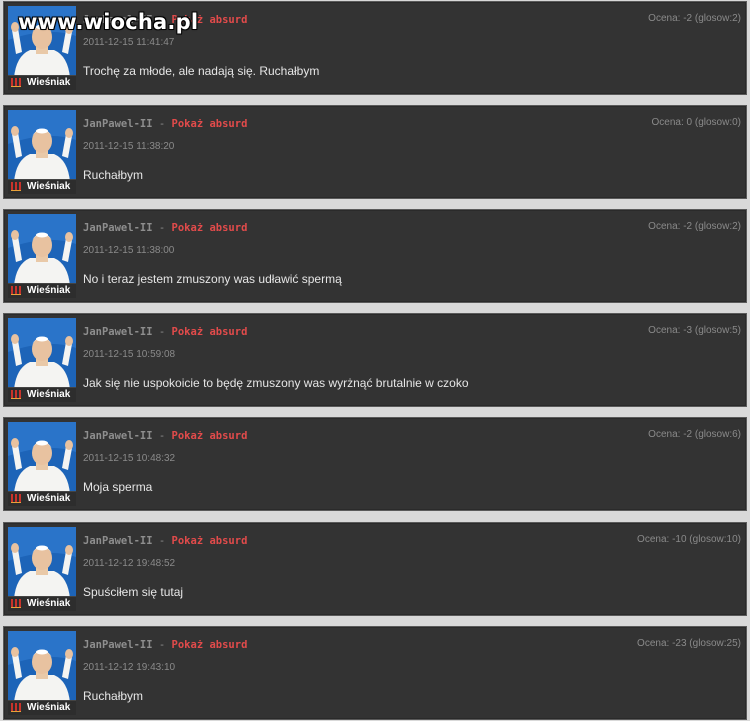 The width and height of the screenshot is (750, 721). I want to click on comment-date: 2011-12-15 11:38:00, so click(129, 250).